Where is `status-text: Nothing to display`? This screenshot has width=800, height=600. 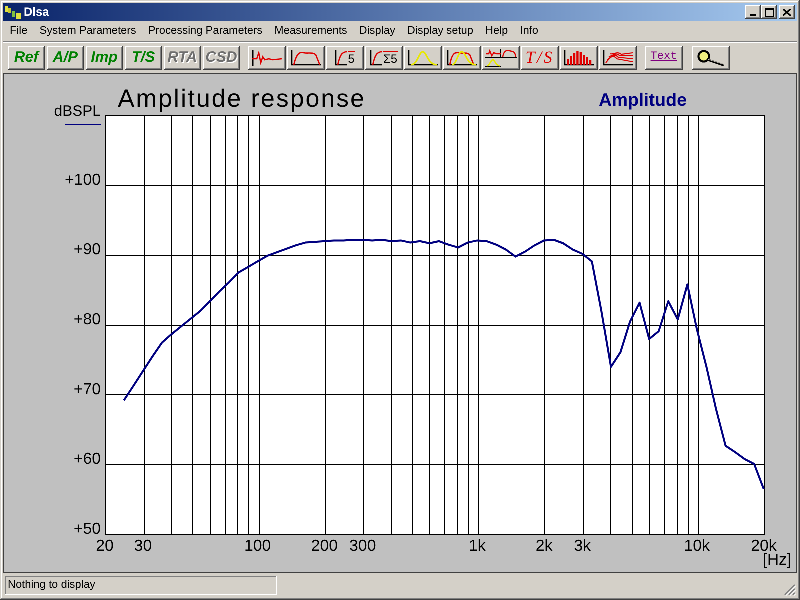 status-text: Nothing to display is located at coordinates (141, 585).